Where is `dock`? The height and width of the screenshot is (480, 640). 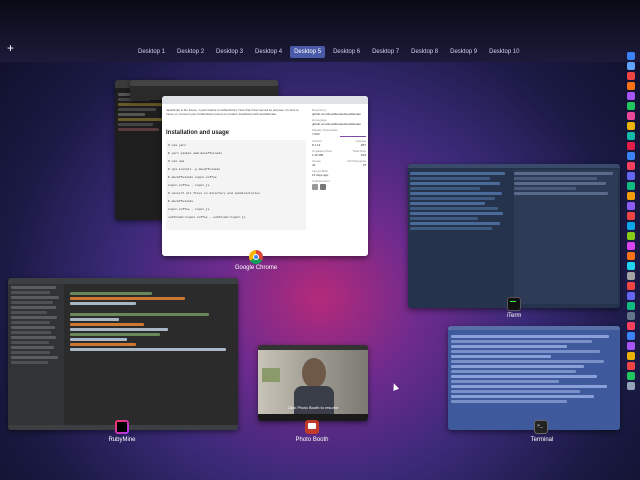 dock is located at coordinates (631, 246).